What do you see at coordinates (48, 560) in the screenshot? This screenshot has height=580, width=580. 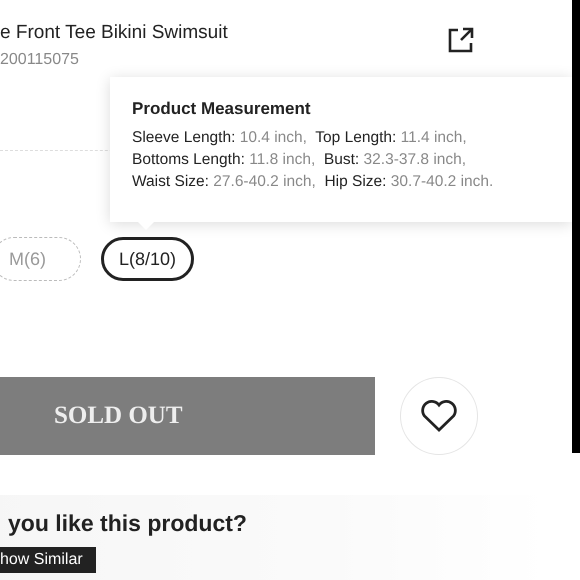 I see `show-similar-button: how Similar` at bounding box center [48, 560].